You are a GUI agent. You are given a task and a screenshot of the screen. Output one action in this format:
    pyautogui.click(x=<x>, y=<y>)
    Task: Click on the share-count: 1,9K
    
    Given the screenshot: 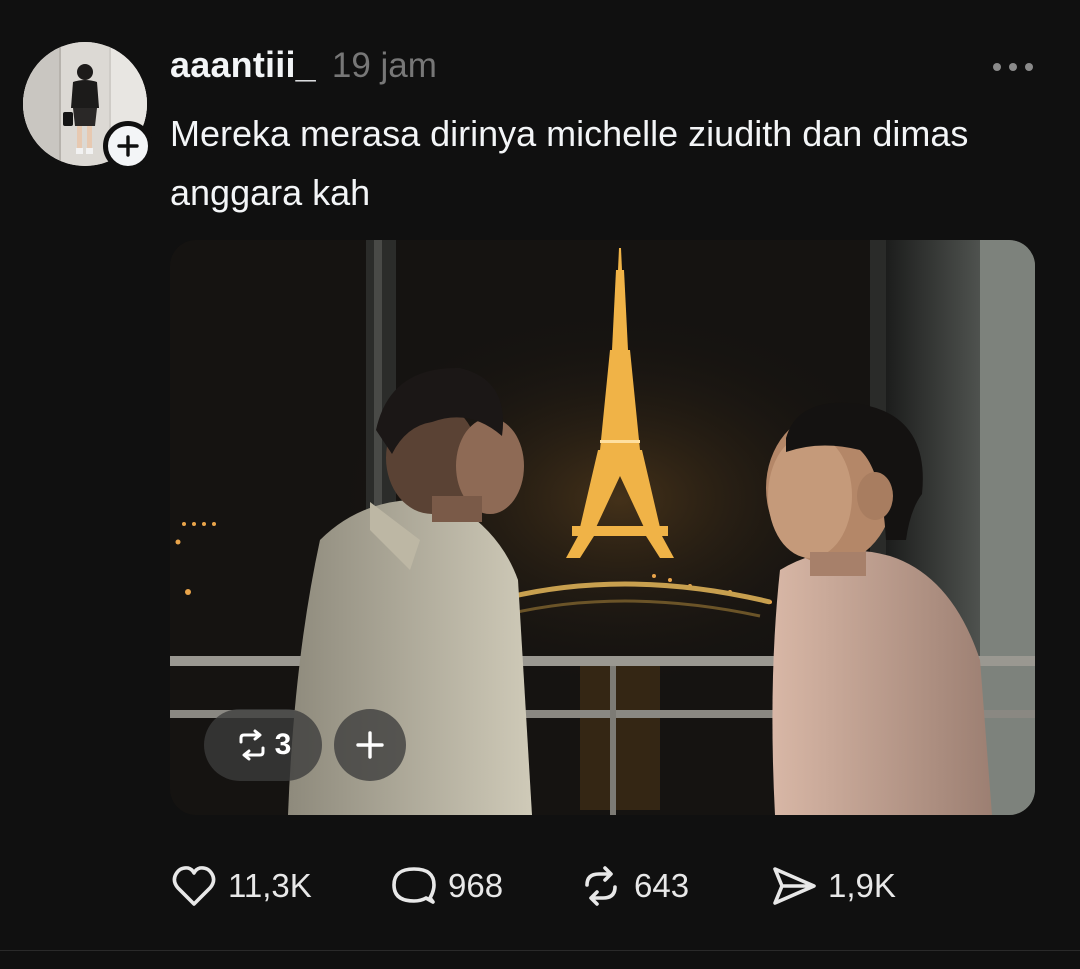 What is the action you would take?
    pyautogui.click(x=862, y=885)
    